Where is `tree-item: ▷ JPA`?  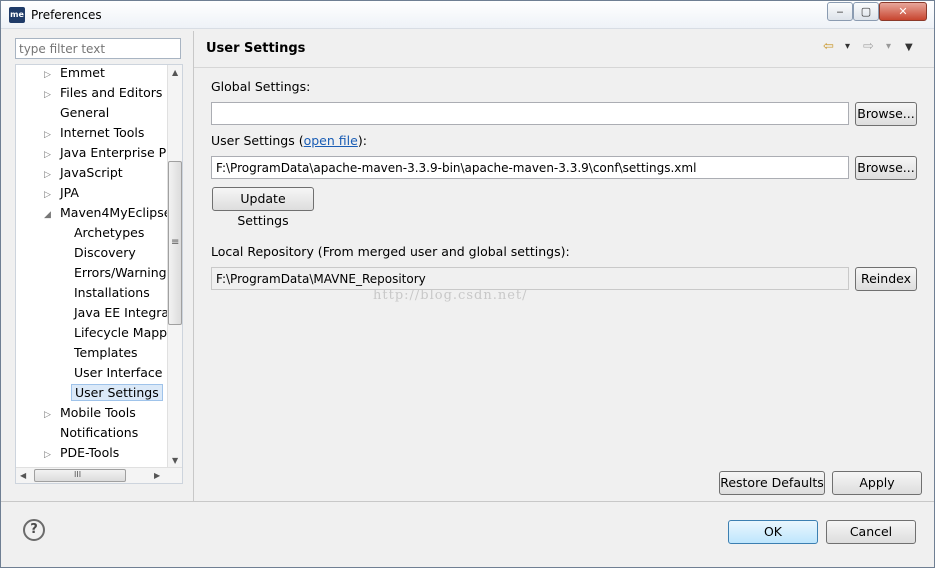
tree-item: ▷ JPA is located at coordinates (61, 193).